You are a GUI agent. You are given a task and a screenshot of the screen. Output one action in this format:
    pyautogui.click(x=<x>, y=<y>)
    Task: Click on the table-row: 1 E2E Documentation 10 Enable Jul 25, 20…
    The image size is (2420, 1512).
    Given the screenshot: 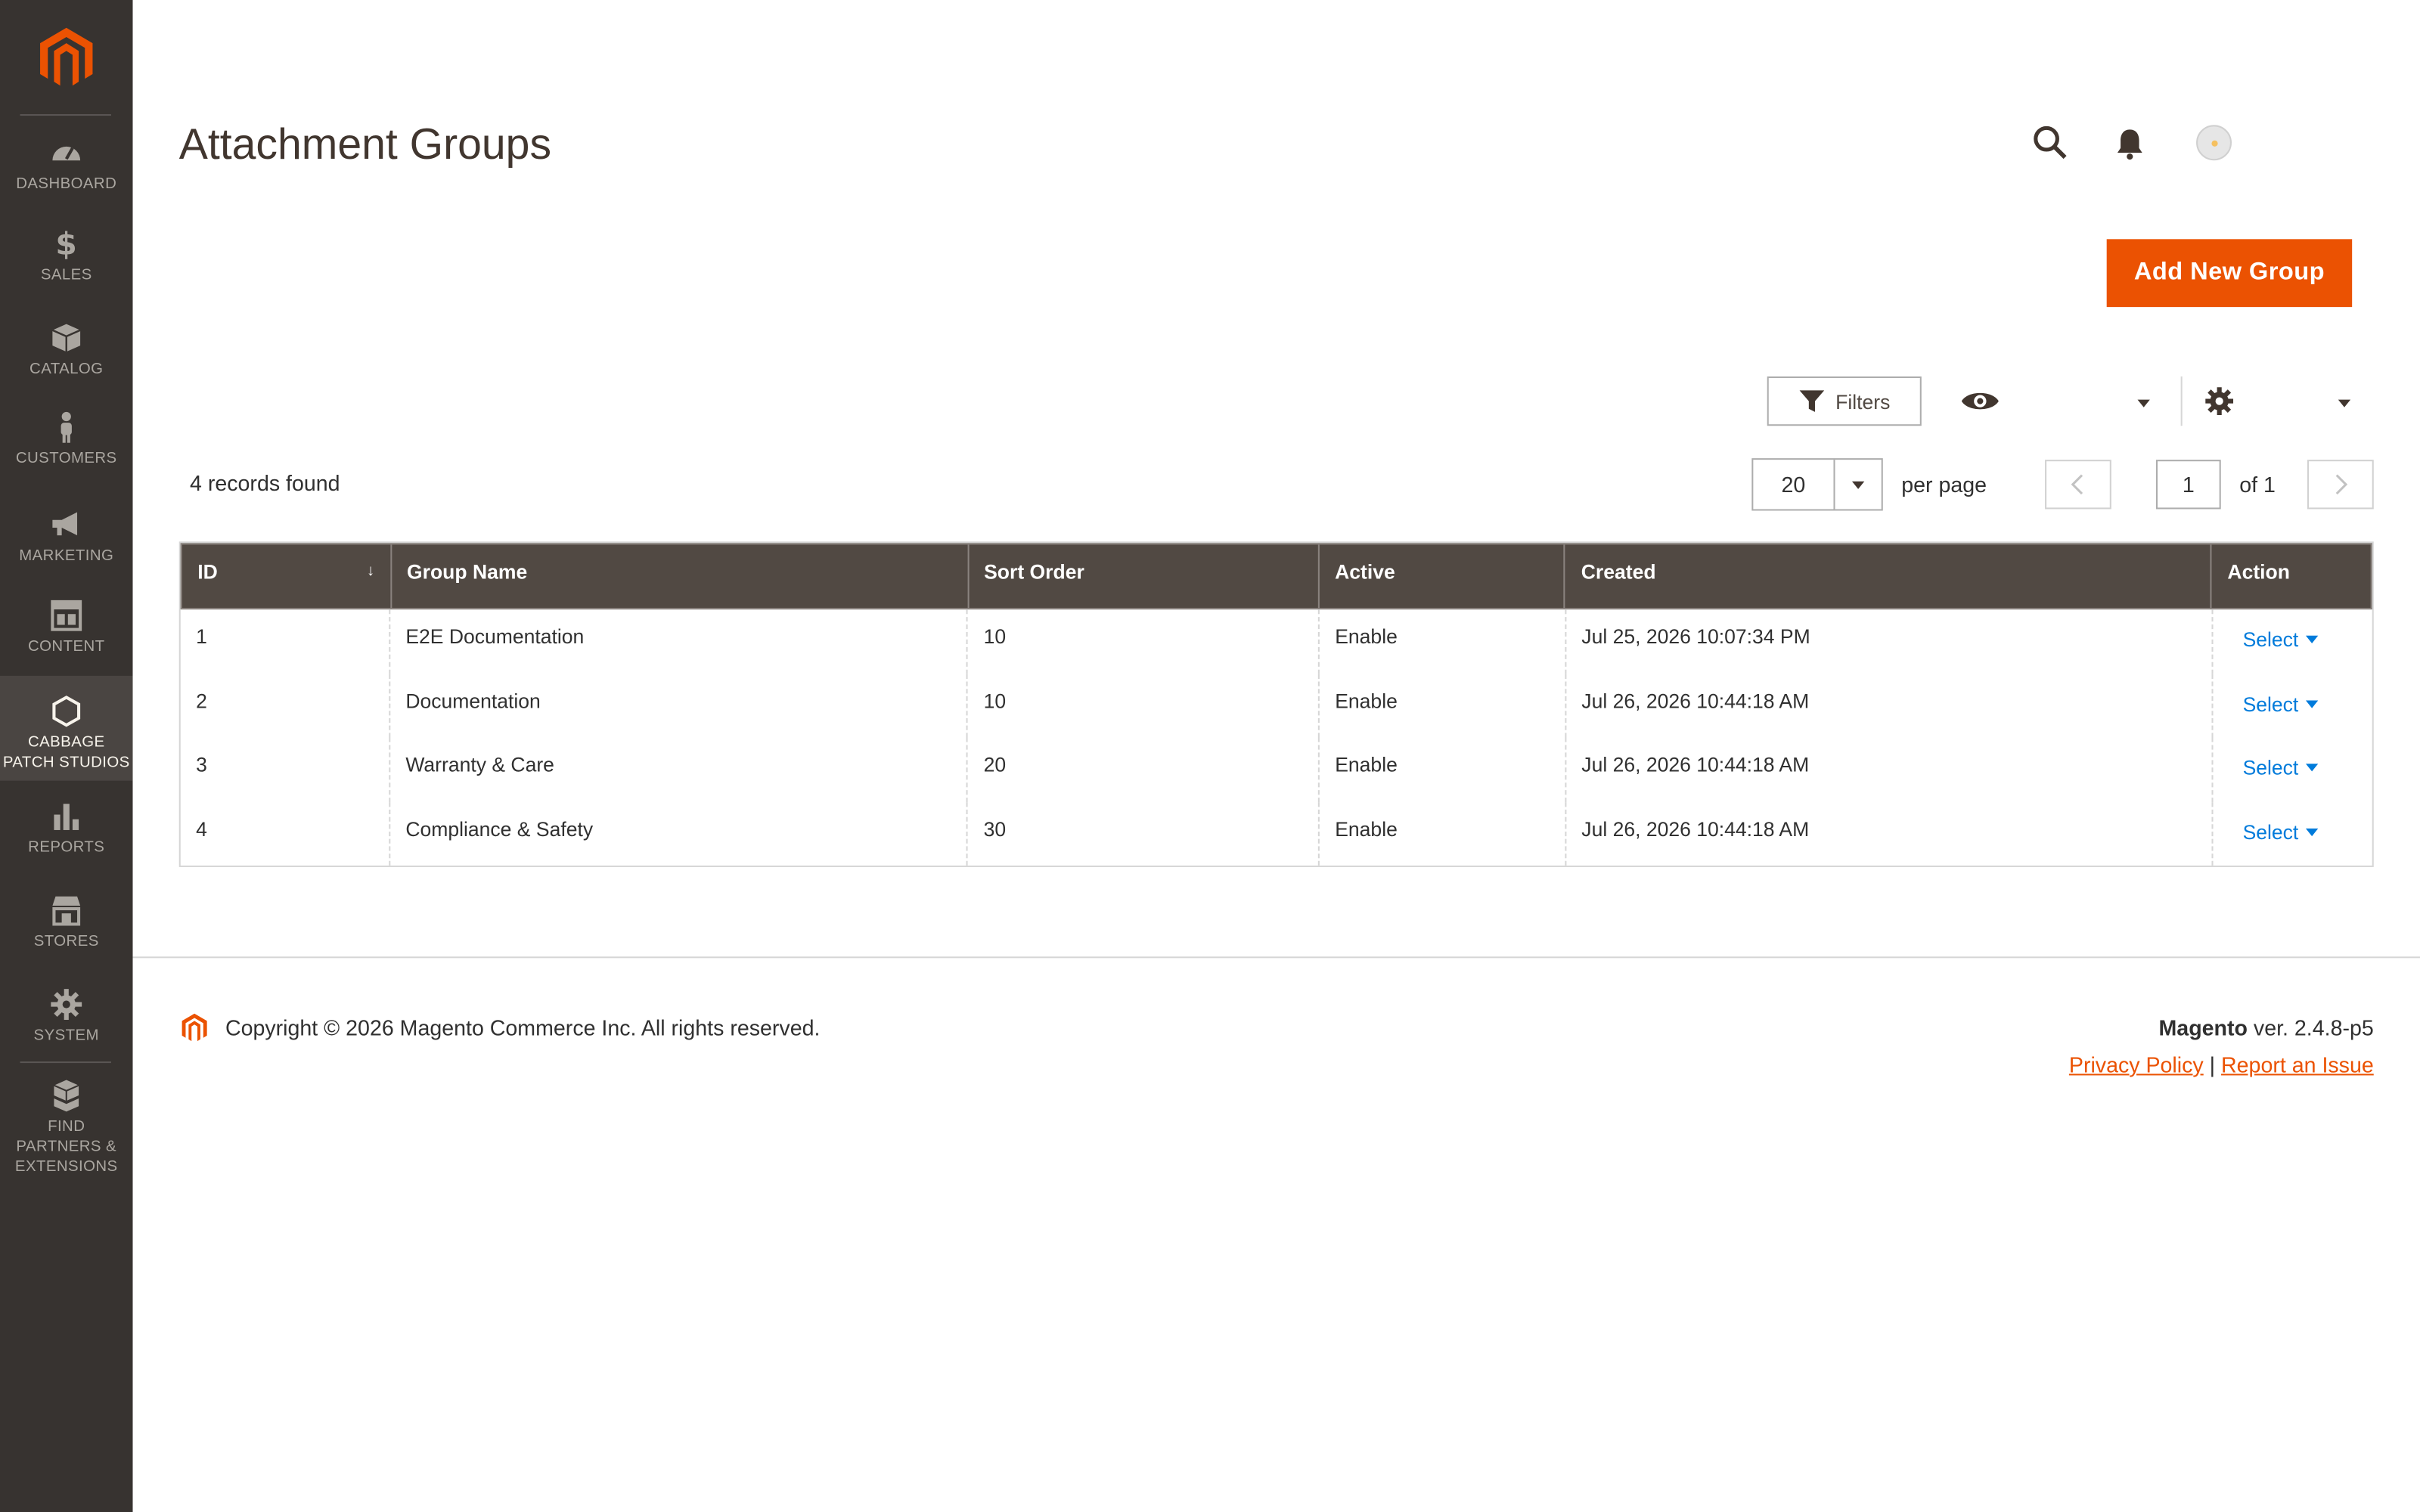 What is the action you would take?
    pyautogui.click(x=1276, y=641)
    